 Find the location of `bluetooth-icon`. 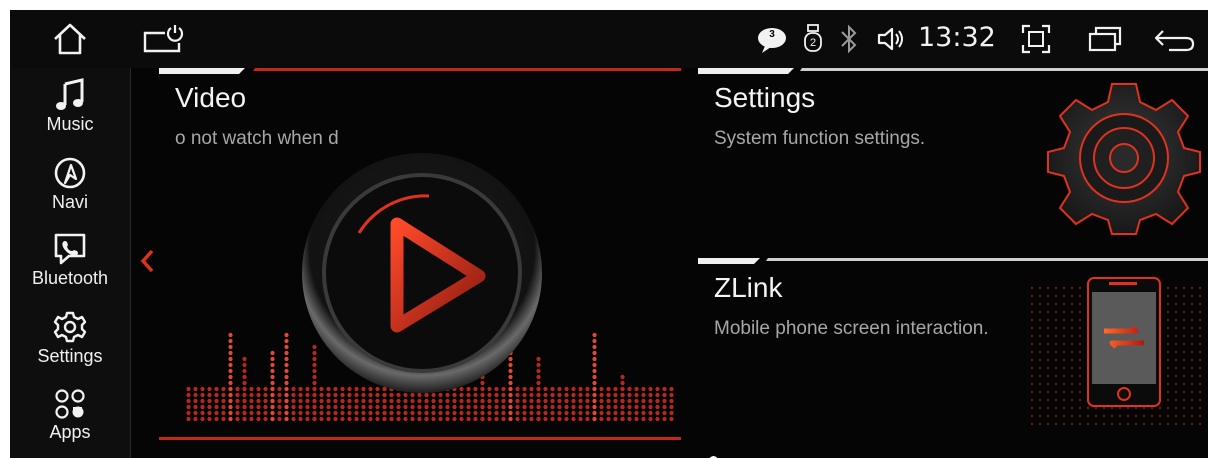

bluetooth-icon is located at coordinates (849, 39).